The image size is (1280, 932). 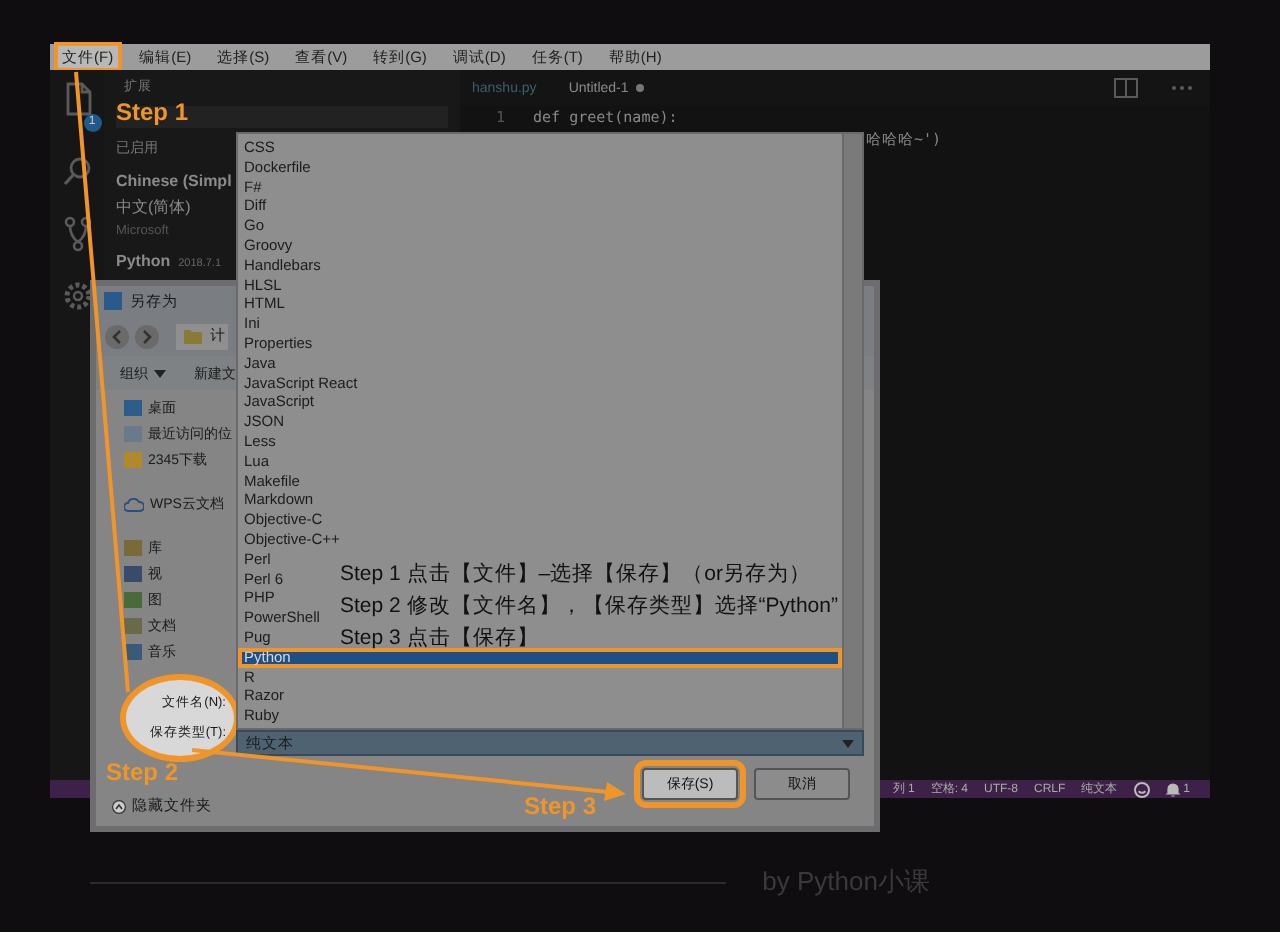 What do you see at coordinates (560, 806) in the screenshot?
I see `step-label: Step 3` at bounding box center [560, 806].